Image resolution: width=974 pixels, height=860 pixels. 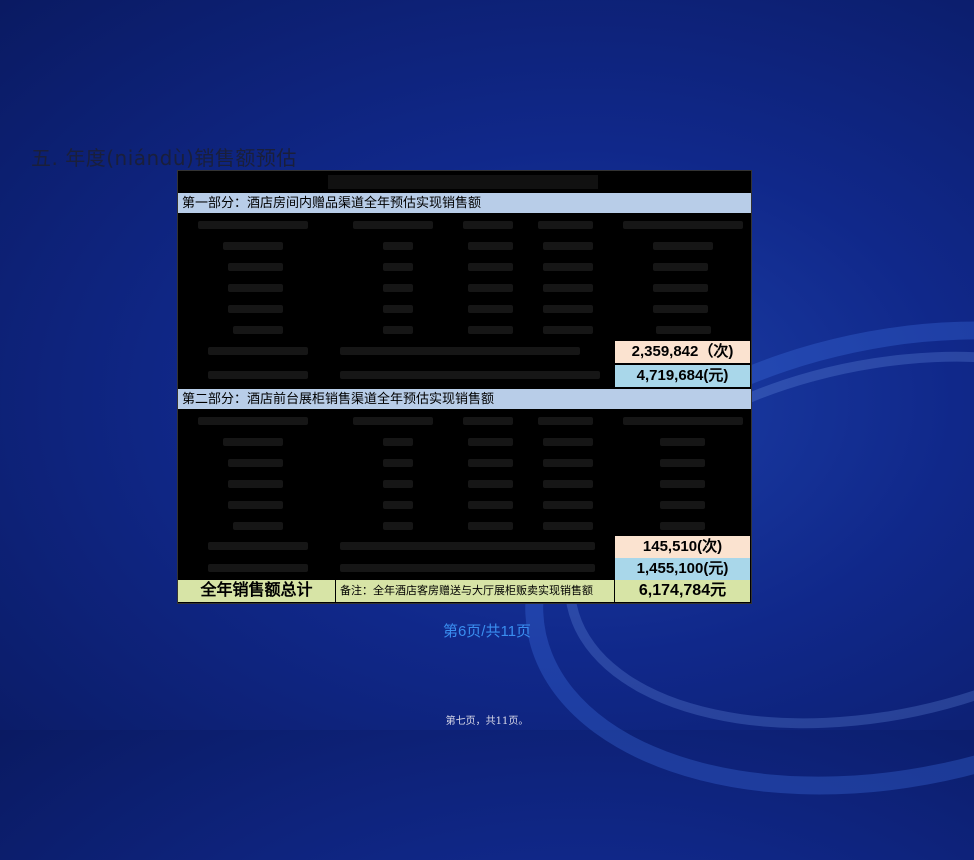 I want to click on section2-header: 第二部分：酒店前台展柜销售渠道全年预估实现销售额, so click(x=464, y=399).